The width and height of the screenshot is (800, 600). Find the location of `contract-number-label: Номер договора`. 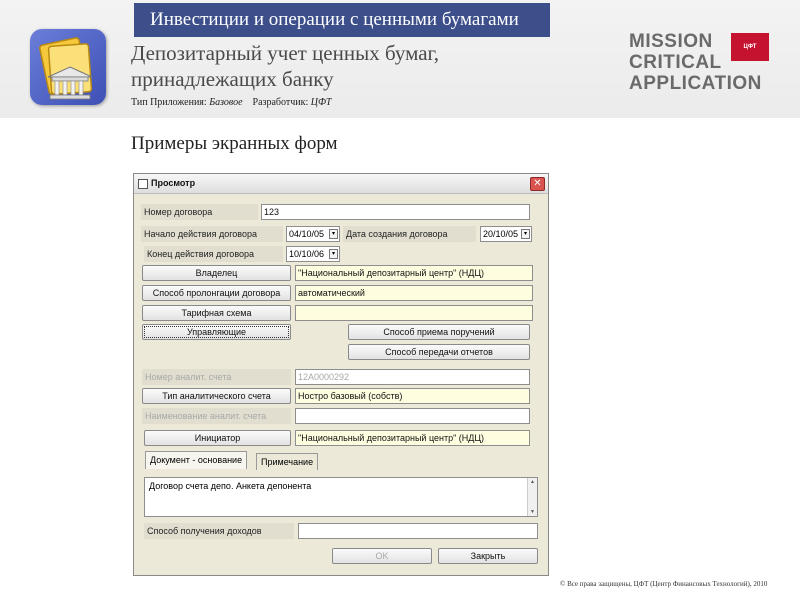

contract-number-label: Номер договора is located at coordinates (199, 212).